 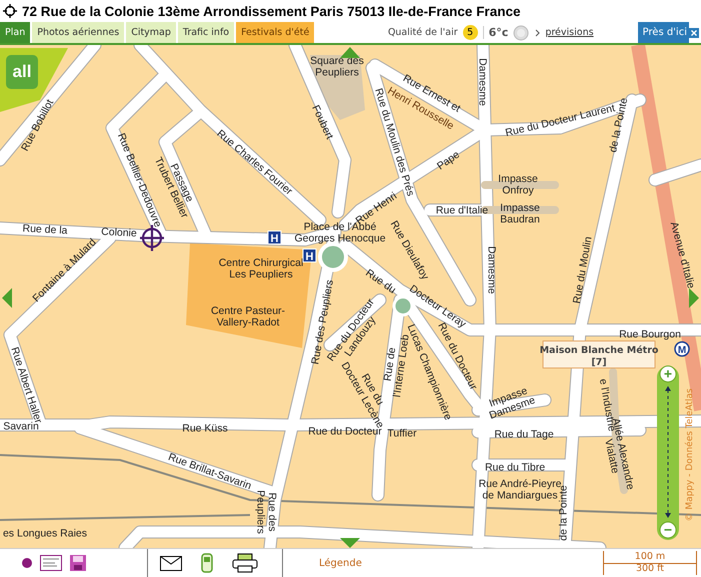 I want to click on street-label: Rue Küss, so click(x=205, y=428).